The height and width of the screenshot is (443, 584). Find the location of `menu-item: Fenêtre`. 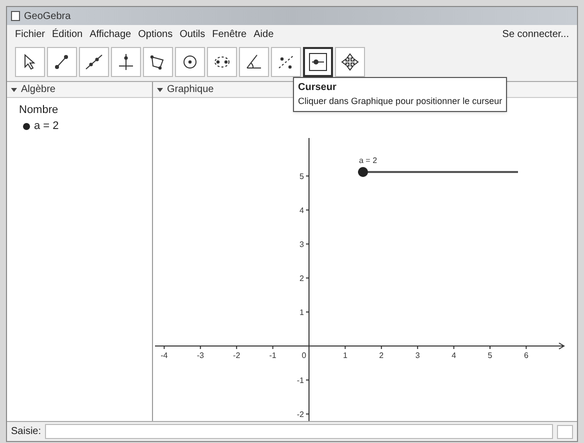

menu-item: Fenêtre is located at coordinates (229, 34).